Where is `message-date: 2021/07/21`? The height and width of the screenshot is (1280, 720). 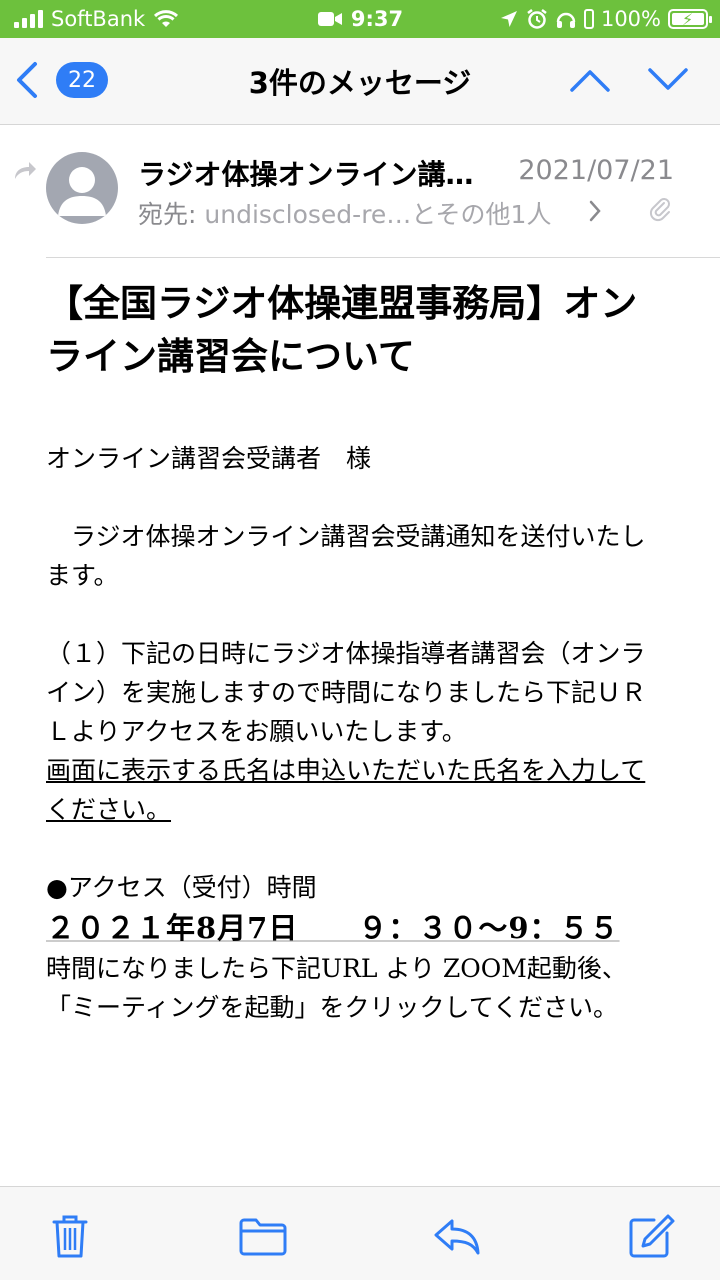 message-date: 2021/07/21 is located at coordinates (596, 170).